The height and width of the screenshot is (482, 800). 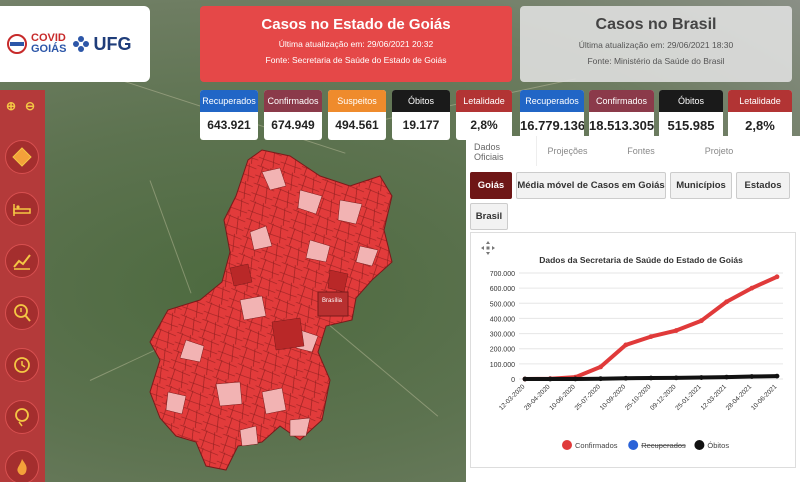 I want to click on df-label: Brasília, so click(x=332, y=301).